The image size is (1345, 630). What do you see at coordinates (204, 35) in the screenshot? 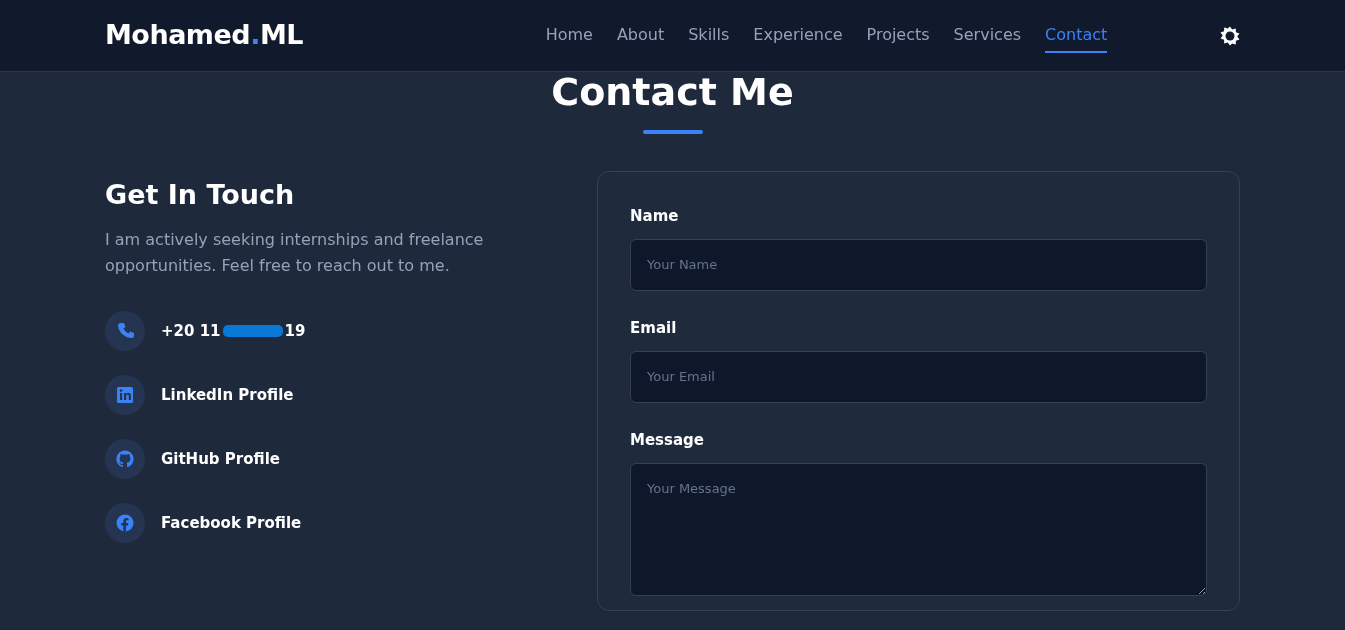
I see `logo: Mohamed.ML` at bounding box center [204, 35].